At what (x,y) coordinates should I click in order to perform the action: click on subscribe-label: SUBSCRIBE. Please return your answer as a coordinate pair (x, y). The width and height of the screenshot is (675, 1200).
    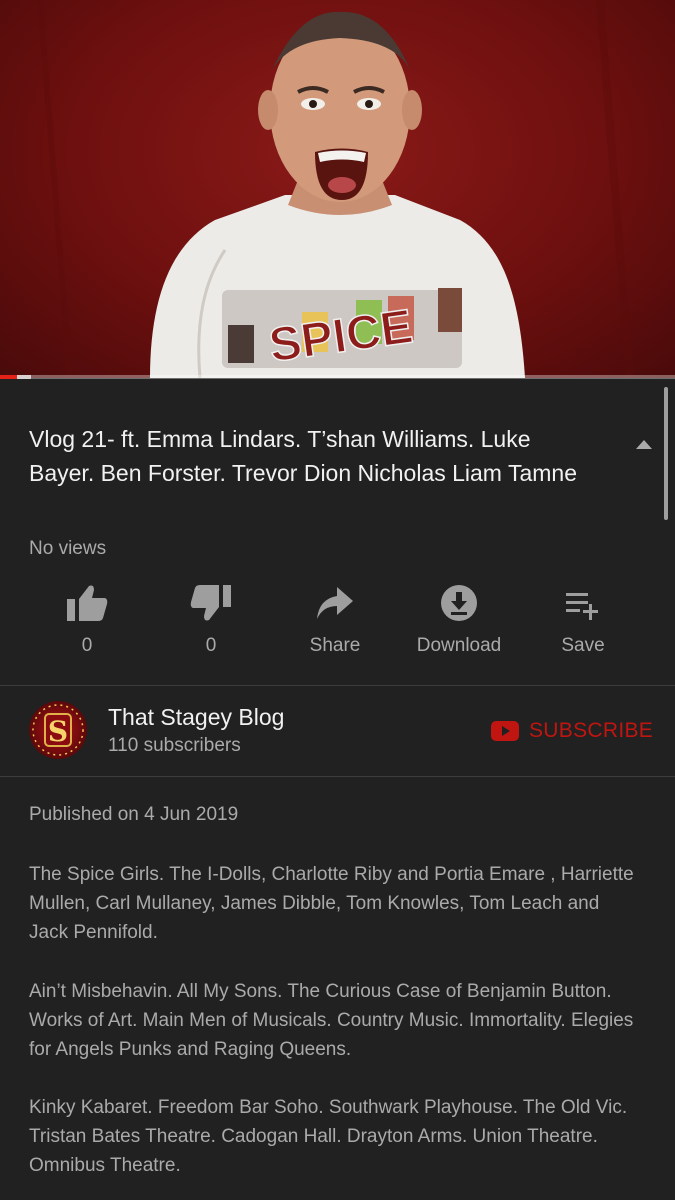
    Looking at the image, I should click on (591, 730).